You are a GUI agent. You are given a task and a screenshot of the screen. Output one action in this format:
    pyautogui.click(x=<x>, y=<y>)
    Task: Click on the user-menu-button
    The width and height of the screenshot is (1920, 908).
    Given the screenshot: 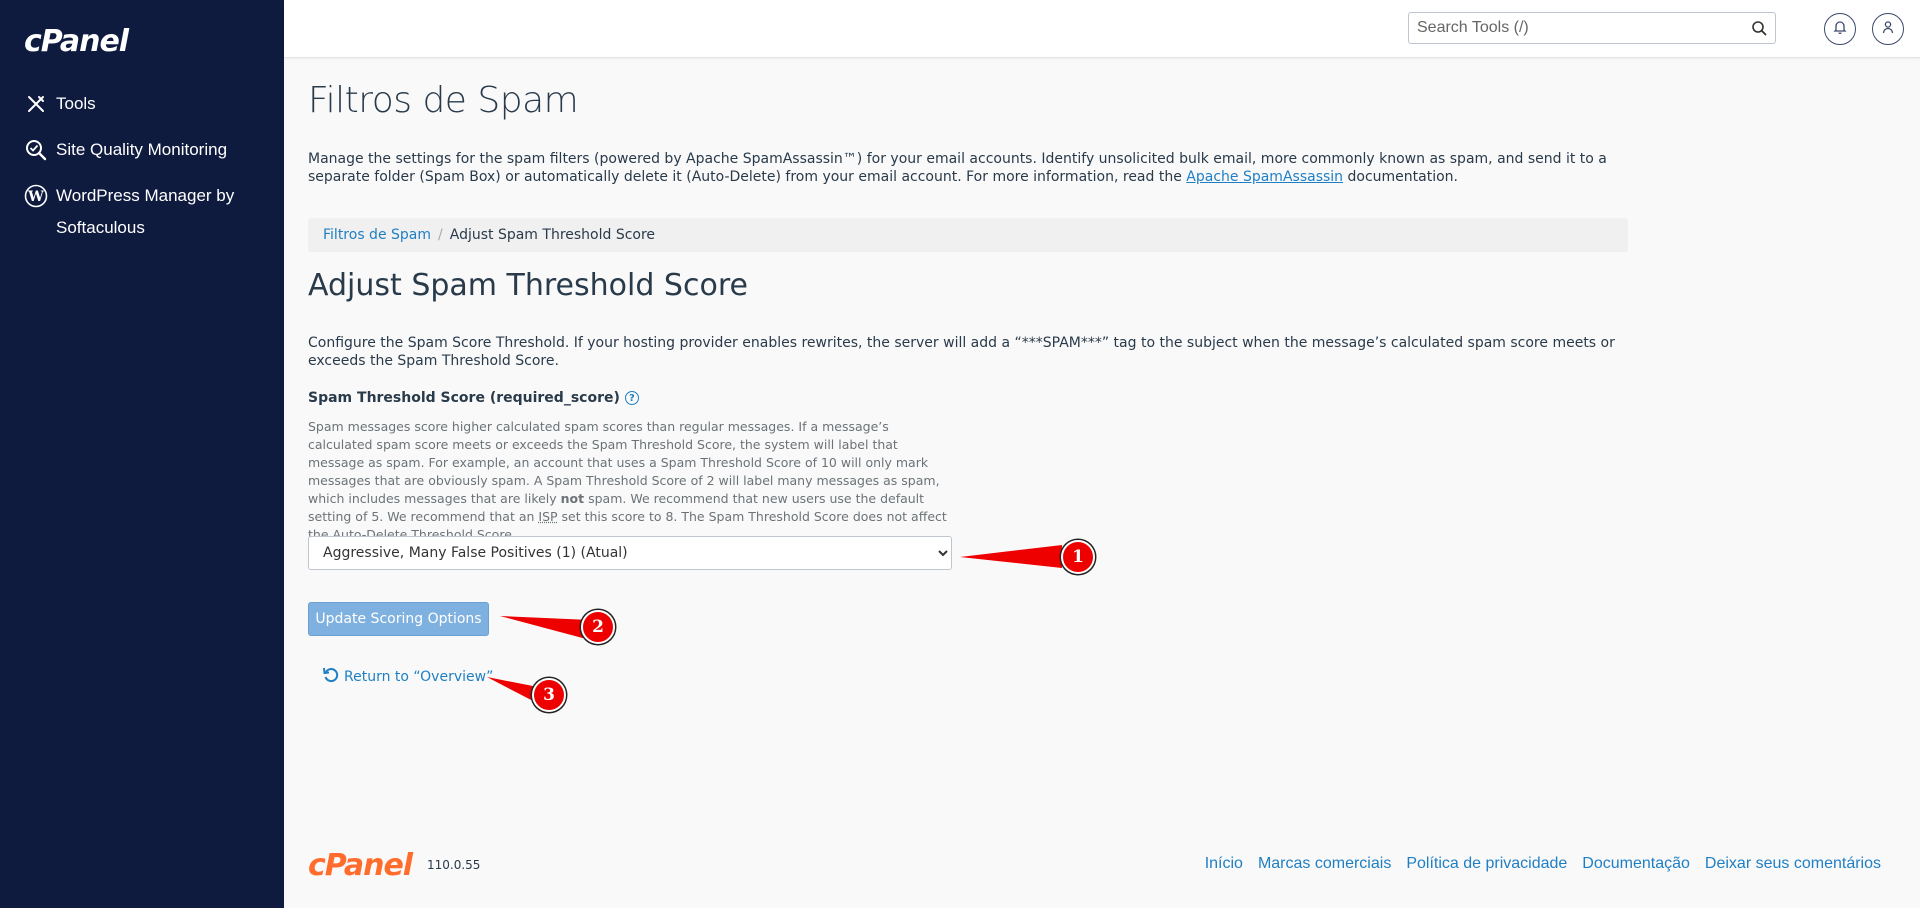 What is the action you would take?
    pyautogui.click(x=1888, y=29)
    